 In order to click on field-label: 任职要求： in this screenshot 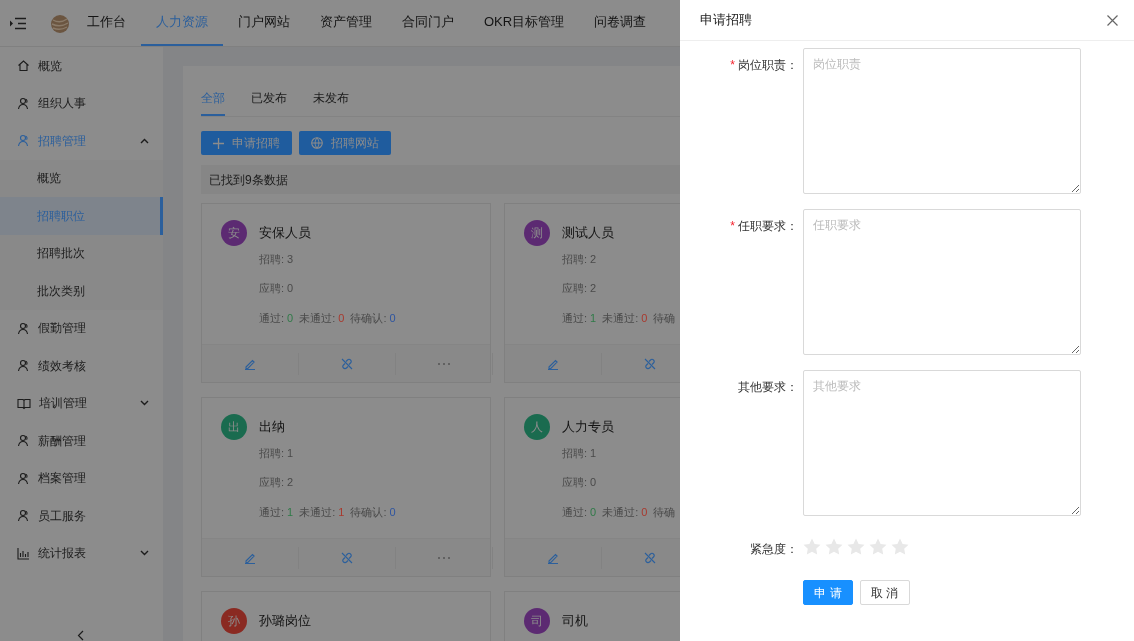, I will do `click(768, 226)`.